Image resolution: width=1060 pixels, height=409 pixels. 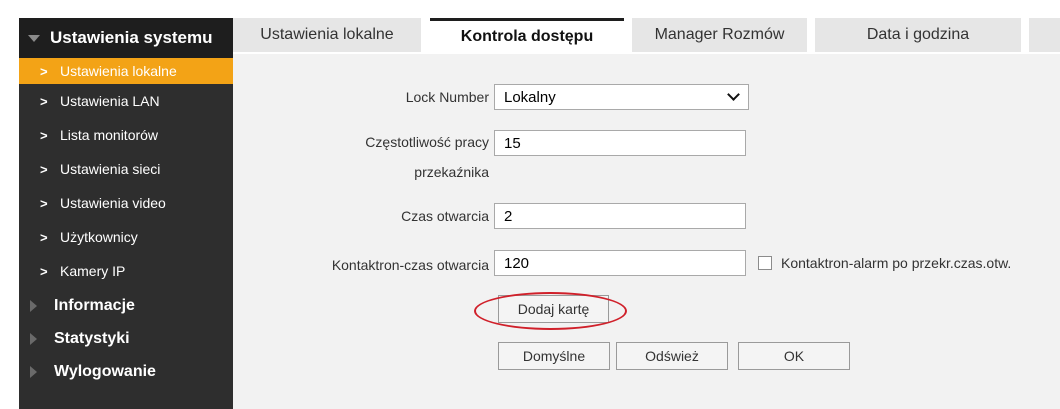 I want to click on lock-number-label: Lock Number, so click(x=447, y=97).